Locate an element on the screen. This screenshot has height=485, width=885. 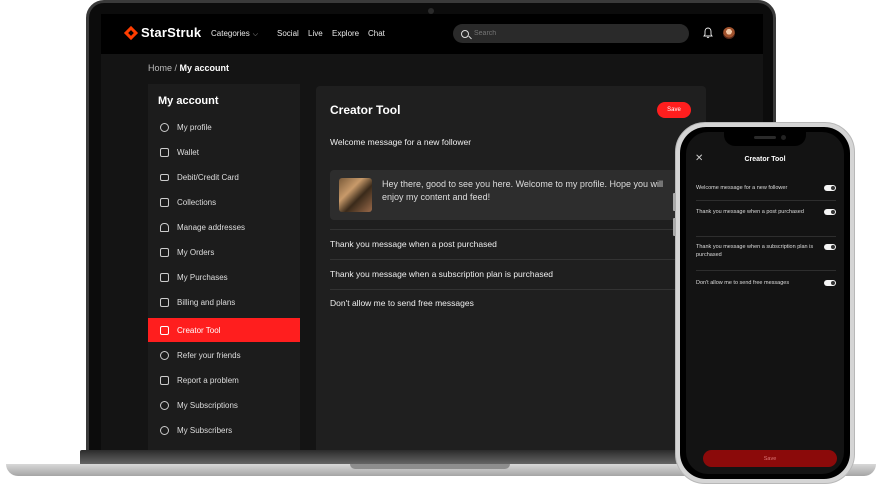
nav-categories: Categories ⌵ is located at coordinates (234, 34).